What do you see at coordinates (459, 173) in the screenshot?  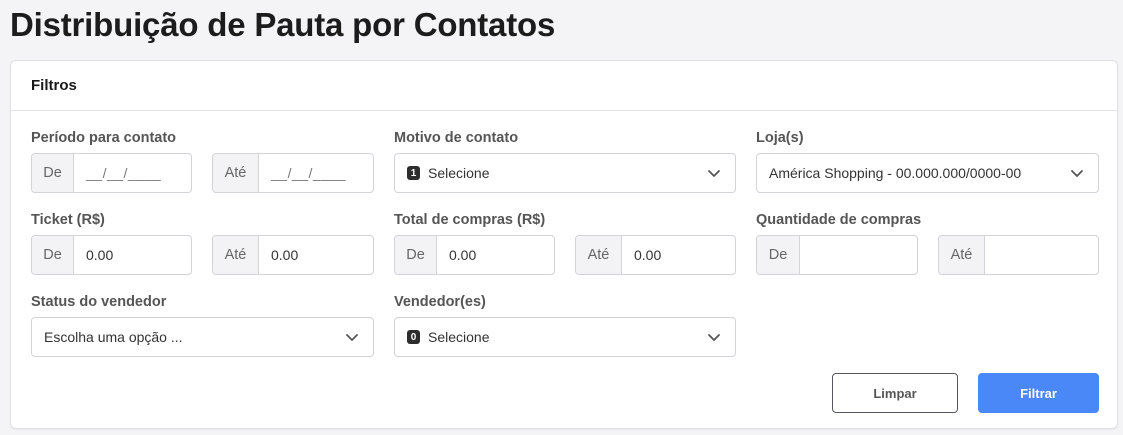 I see `motivo-select-value: Selecione` at bounding box center [459, 173].